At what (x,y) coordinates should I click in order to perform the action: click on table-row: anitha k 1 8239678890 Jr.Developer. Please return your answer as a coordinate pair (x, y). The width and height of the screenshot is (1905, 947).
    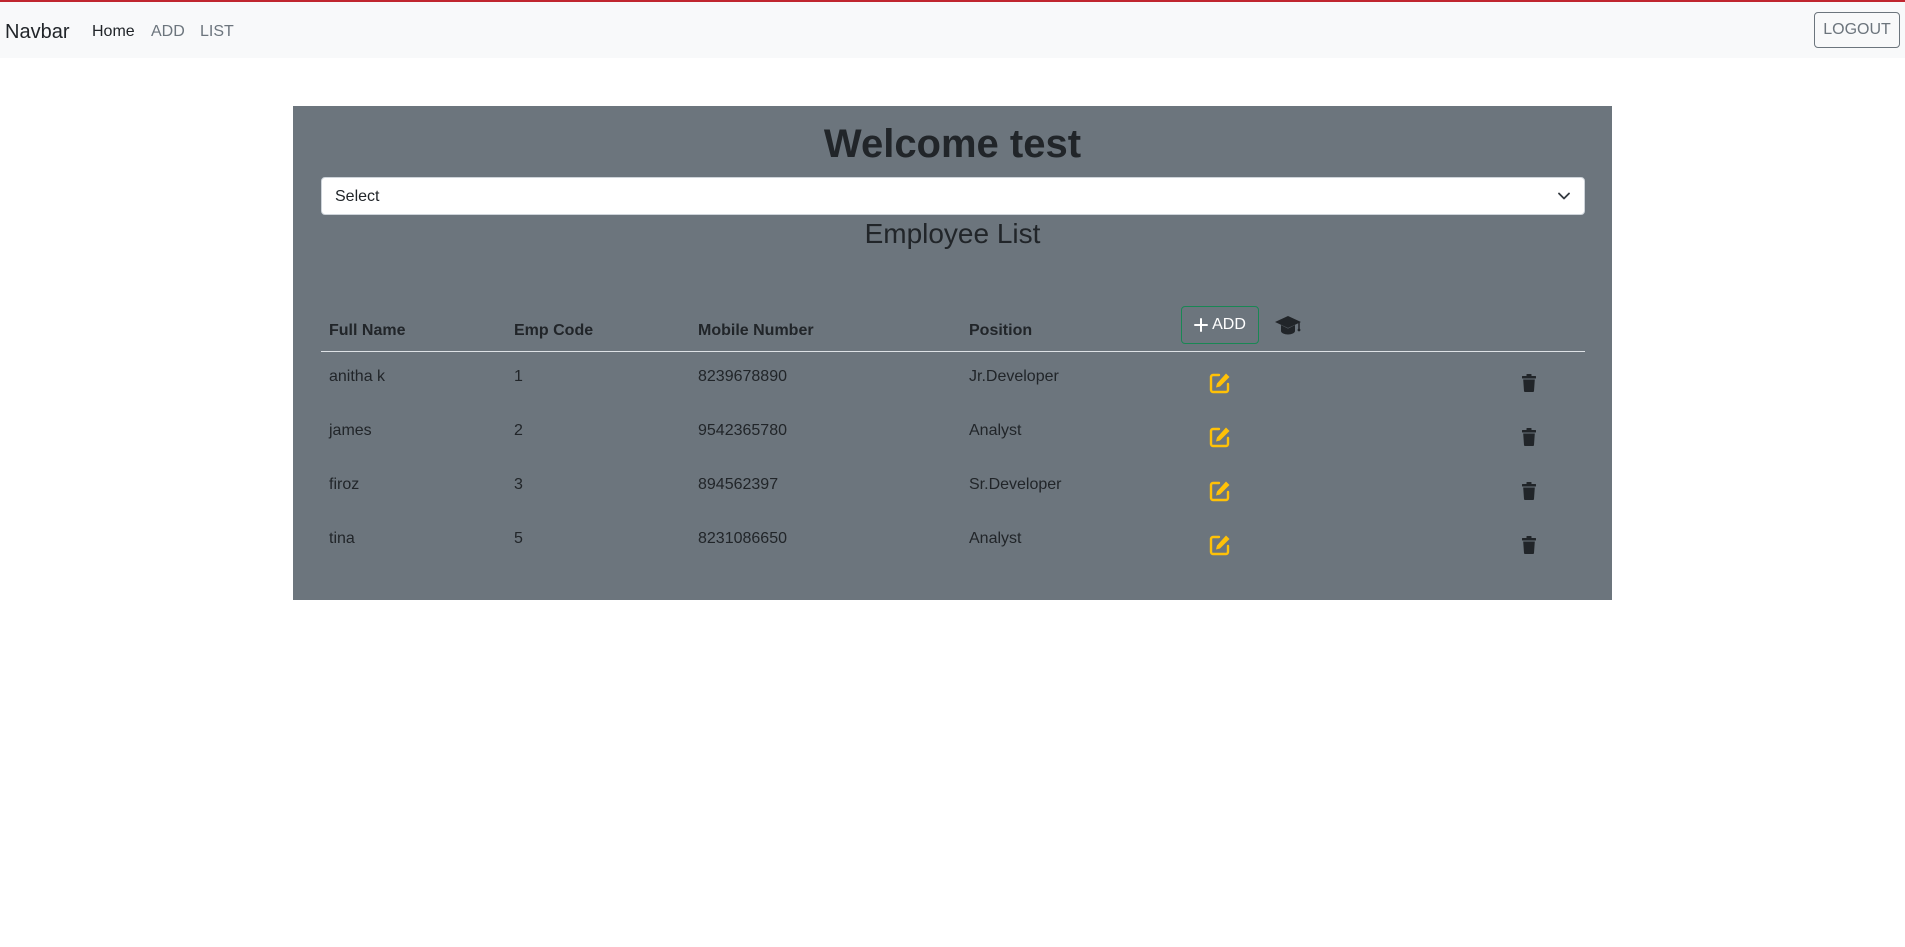
    Looking at the image, I should click on (953, 381).